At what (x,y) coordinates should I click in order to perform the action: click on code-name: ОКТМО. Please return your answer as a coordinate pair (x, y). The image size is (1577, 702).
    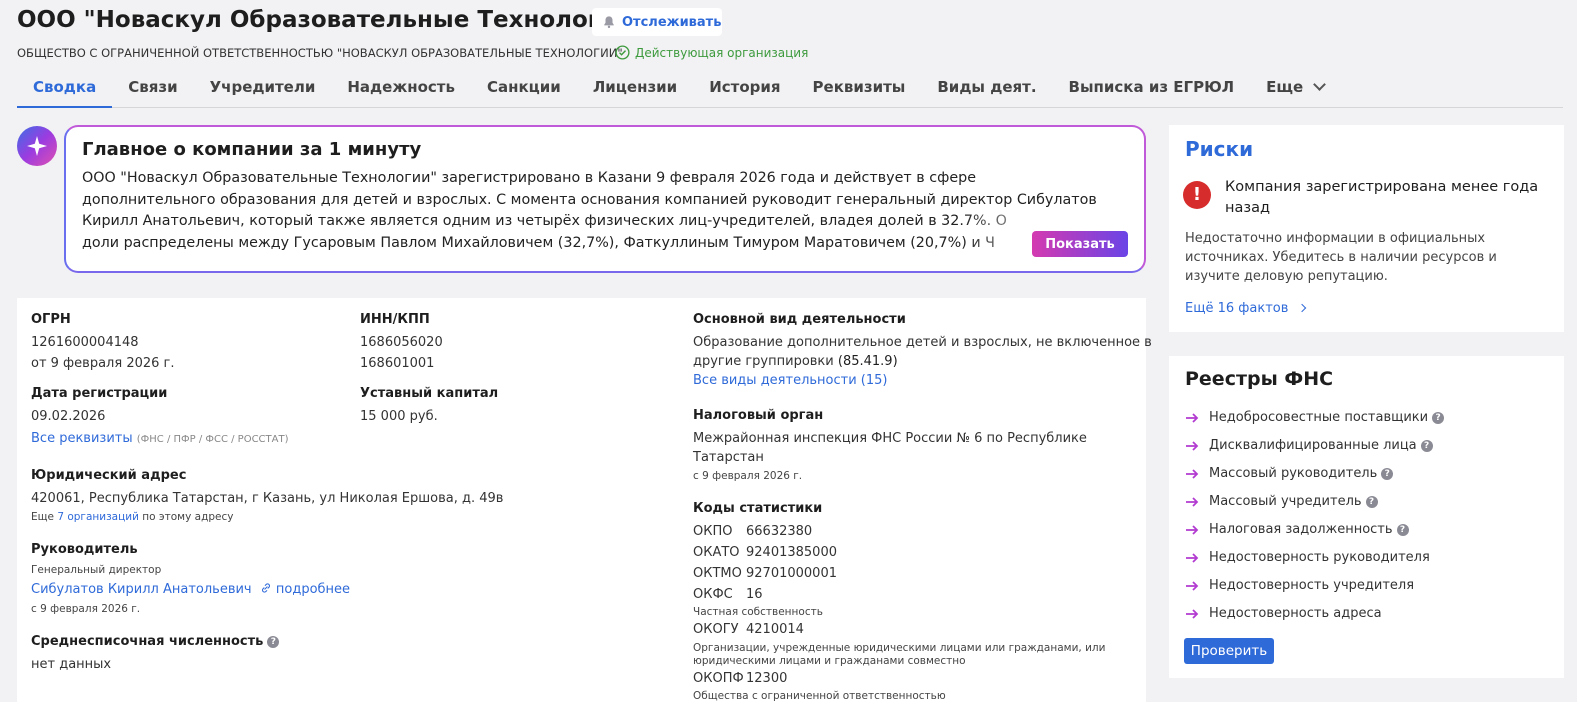
    Looking at the image, I should click on (717, 573).